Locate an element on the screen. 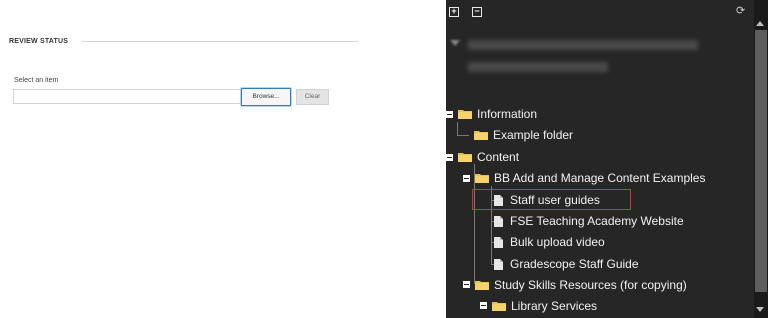  expand-all-button: + is located at coordinates (454, 12).